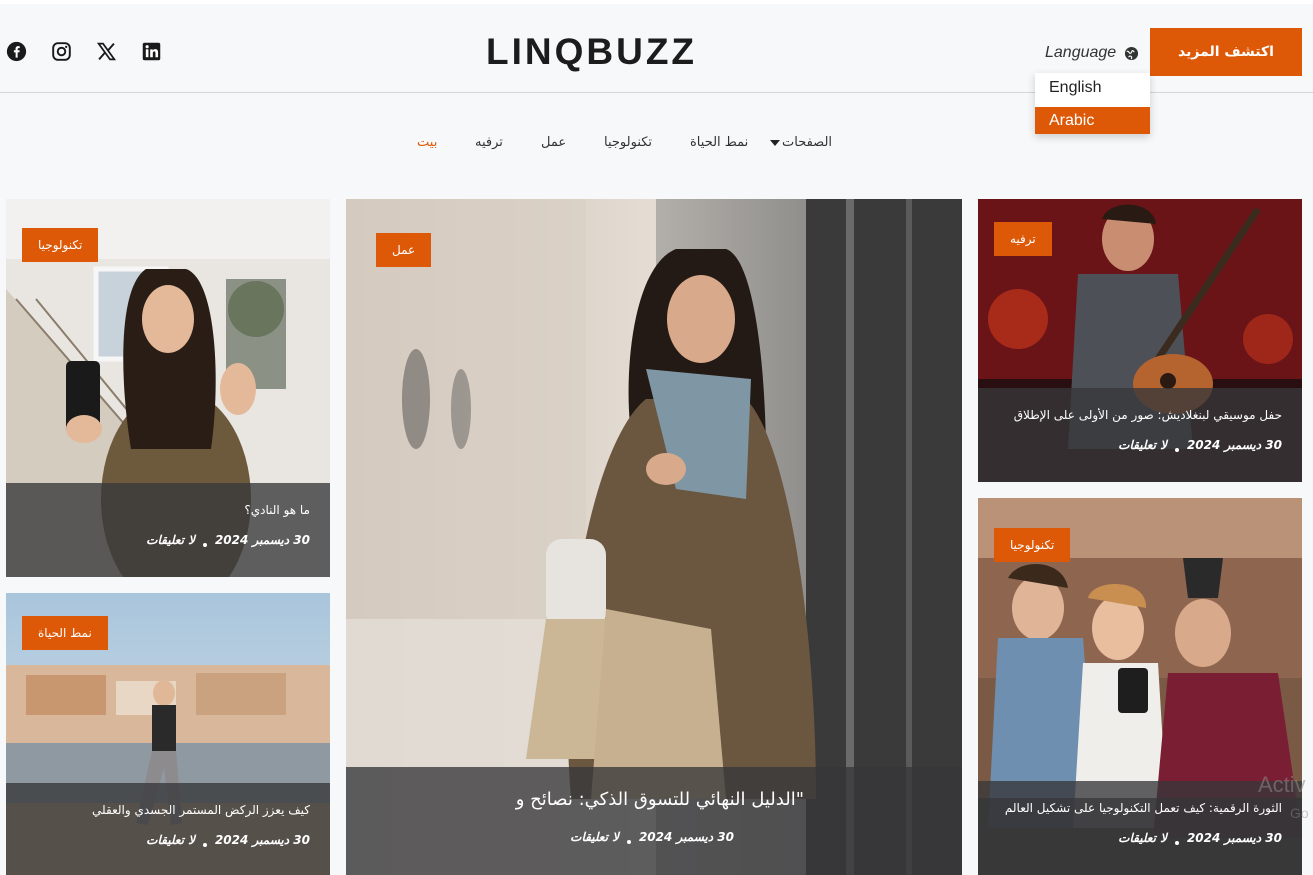  Describe the element at coordinates (1092, 87) in the screenshot. I see `language-option-english: English` at that location.